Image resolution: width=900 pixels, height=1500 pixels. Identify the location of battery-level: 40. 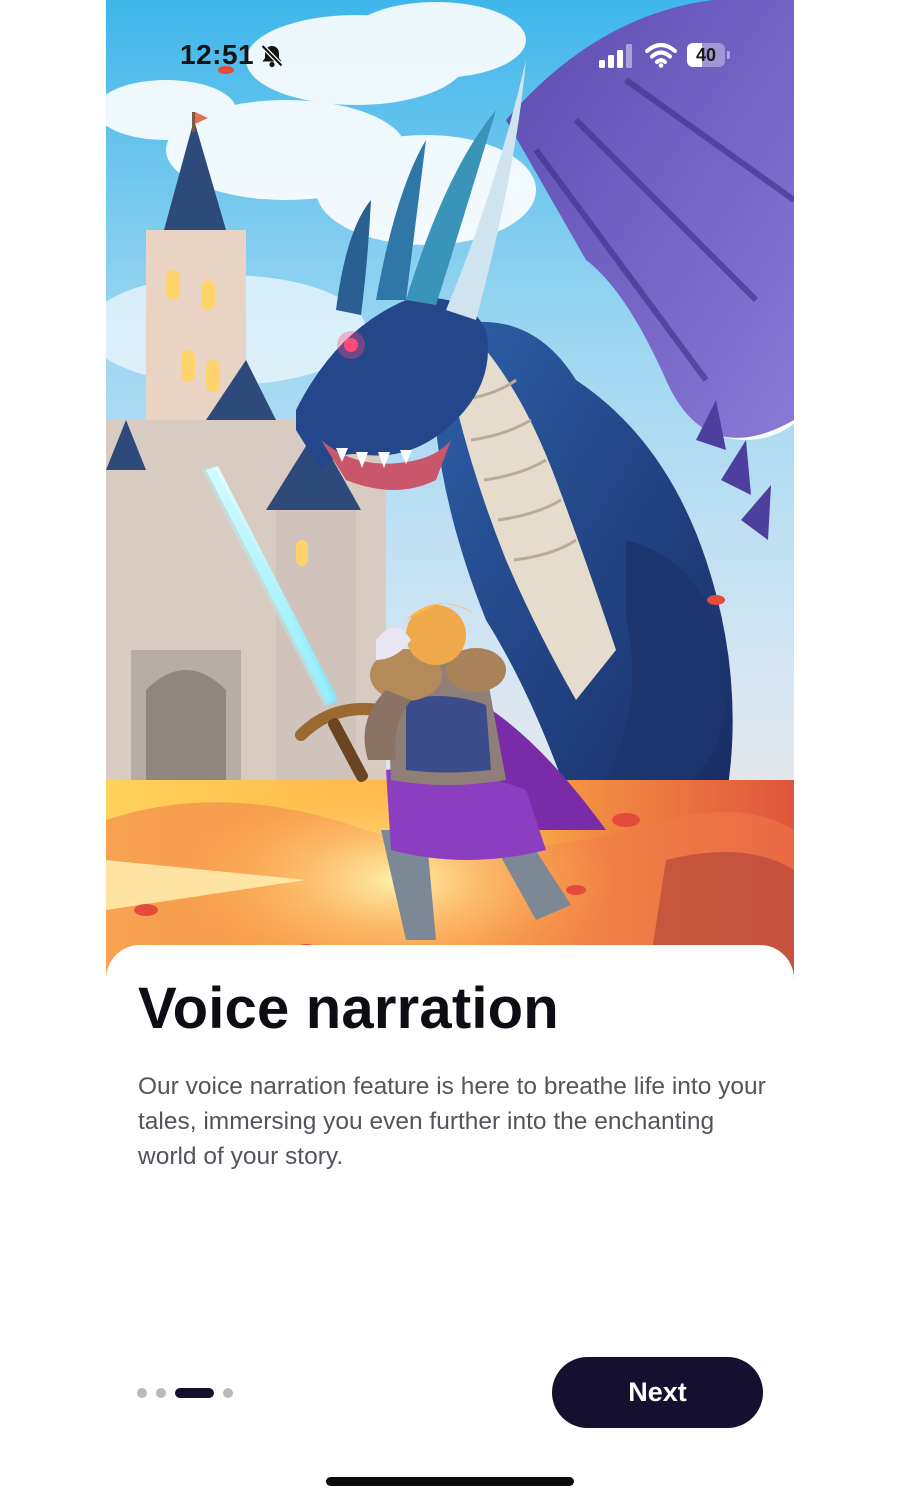
(706, 55).